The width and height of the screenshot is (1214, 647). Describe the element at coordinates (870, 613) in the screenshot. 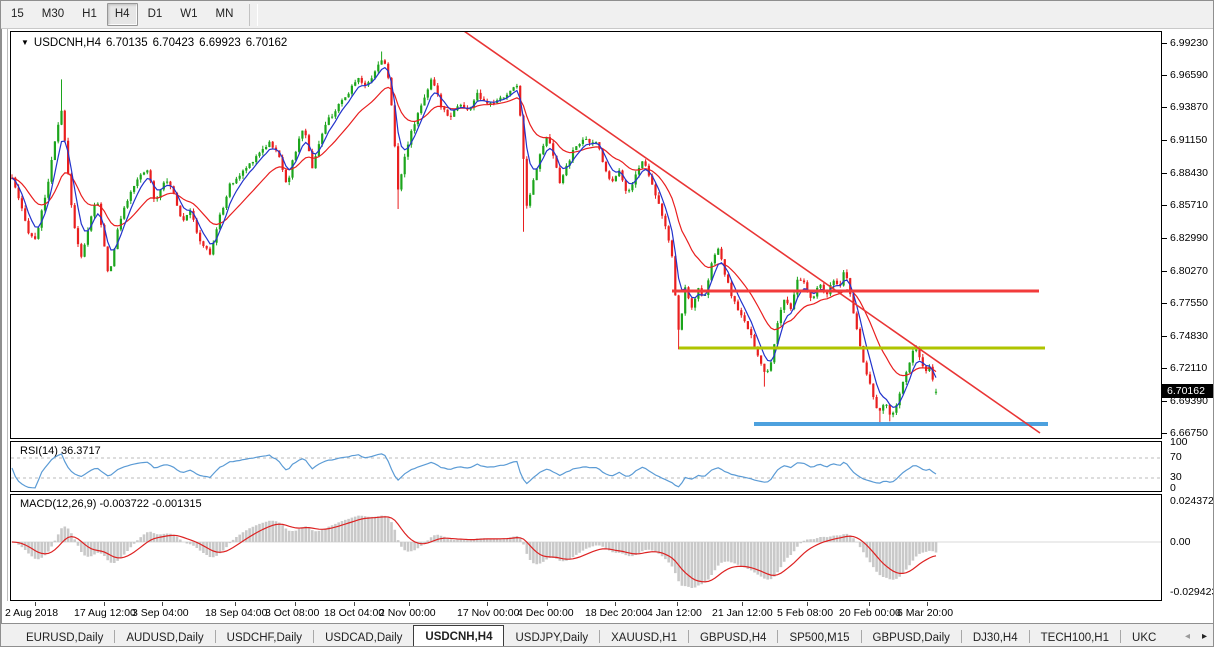

I see `time-axis-label: 20 Feb 00:00` at that location.